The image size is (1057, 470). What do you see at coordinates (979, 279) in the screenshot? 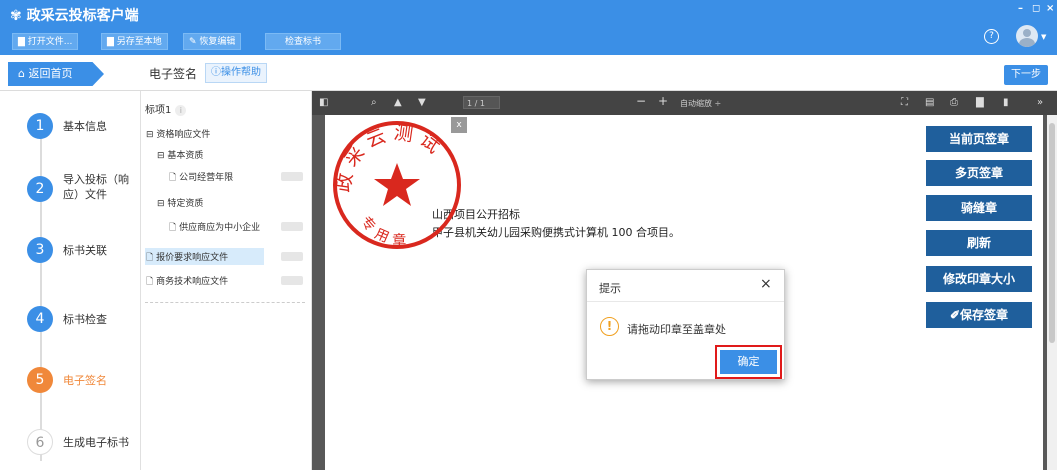
I see `resize-seal-button: 修改印章大小` at bounding box center [979, 279].